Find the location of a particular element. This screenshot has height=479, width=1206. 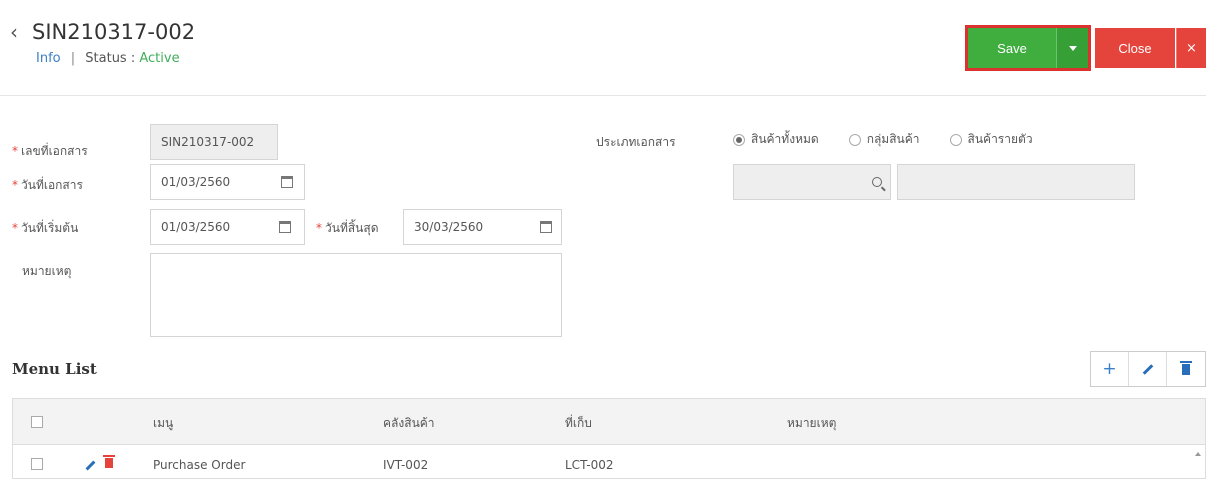

row-checkbox is located at coordinates (37, 464).